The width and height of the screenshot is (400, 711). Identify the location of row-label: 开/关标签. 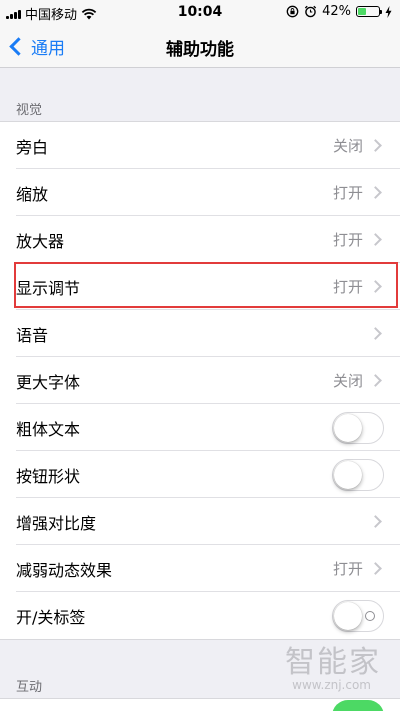
(51, 617).